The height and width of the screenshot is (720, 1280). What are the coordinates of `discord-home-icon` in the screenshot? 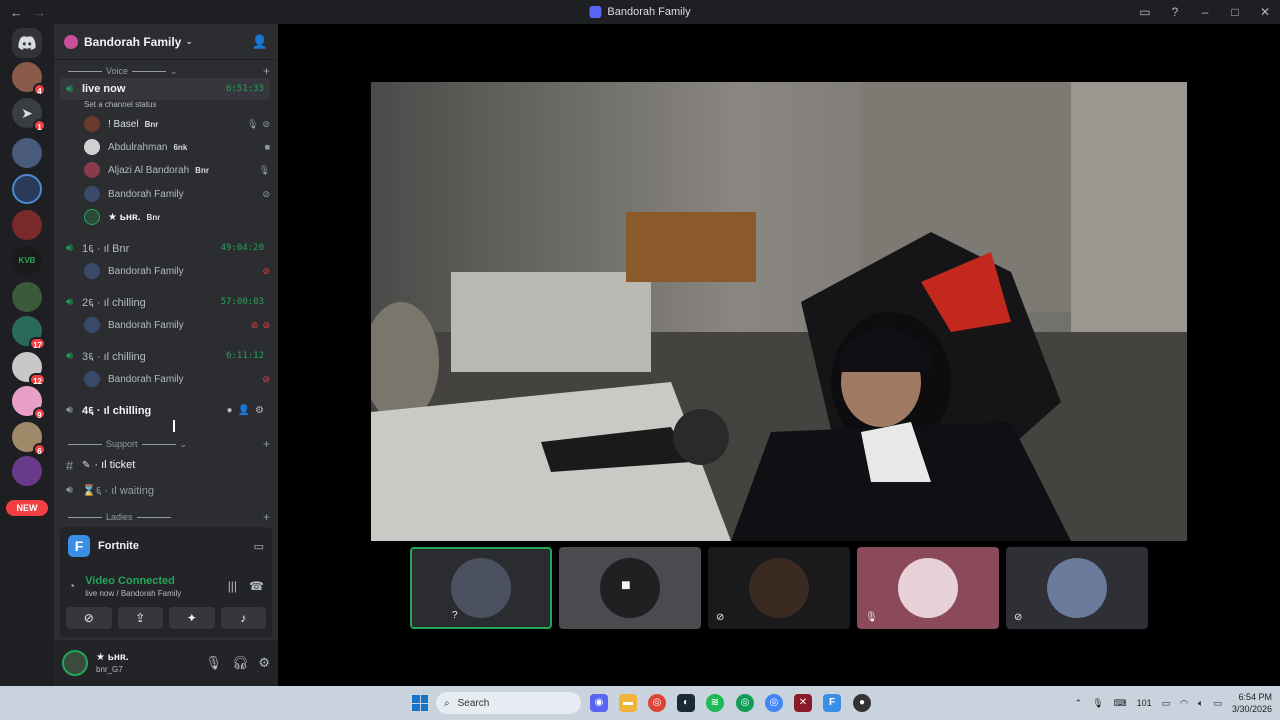 It's located at (27, 43).